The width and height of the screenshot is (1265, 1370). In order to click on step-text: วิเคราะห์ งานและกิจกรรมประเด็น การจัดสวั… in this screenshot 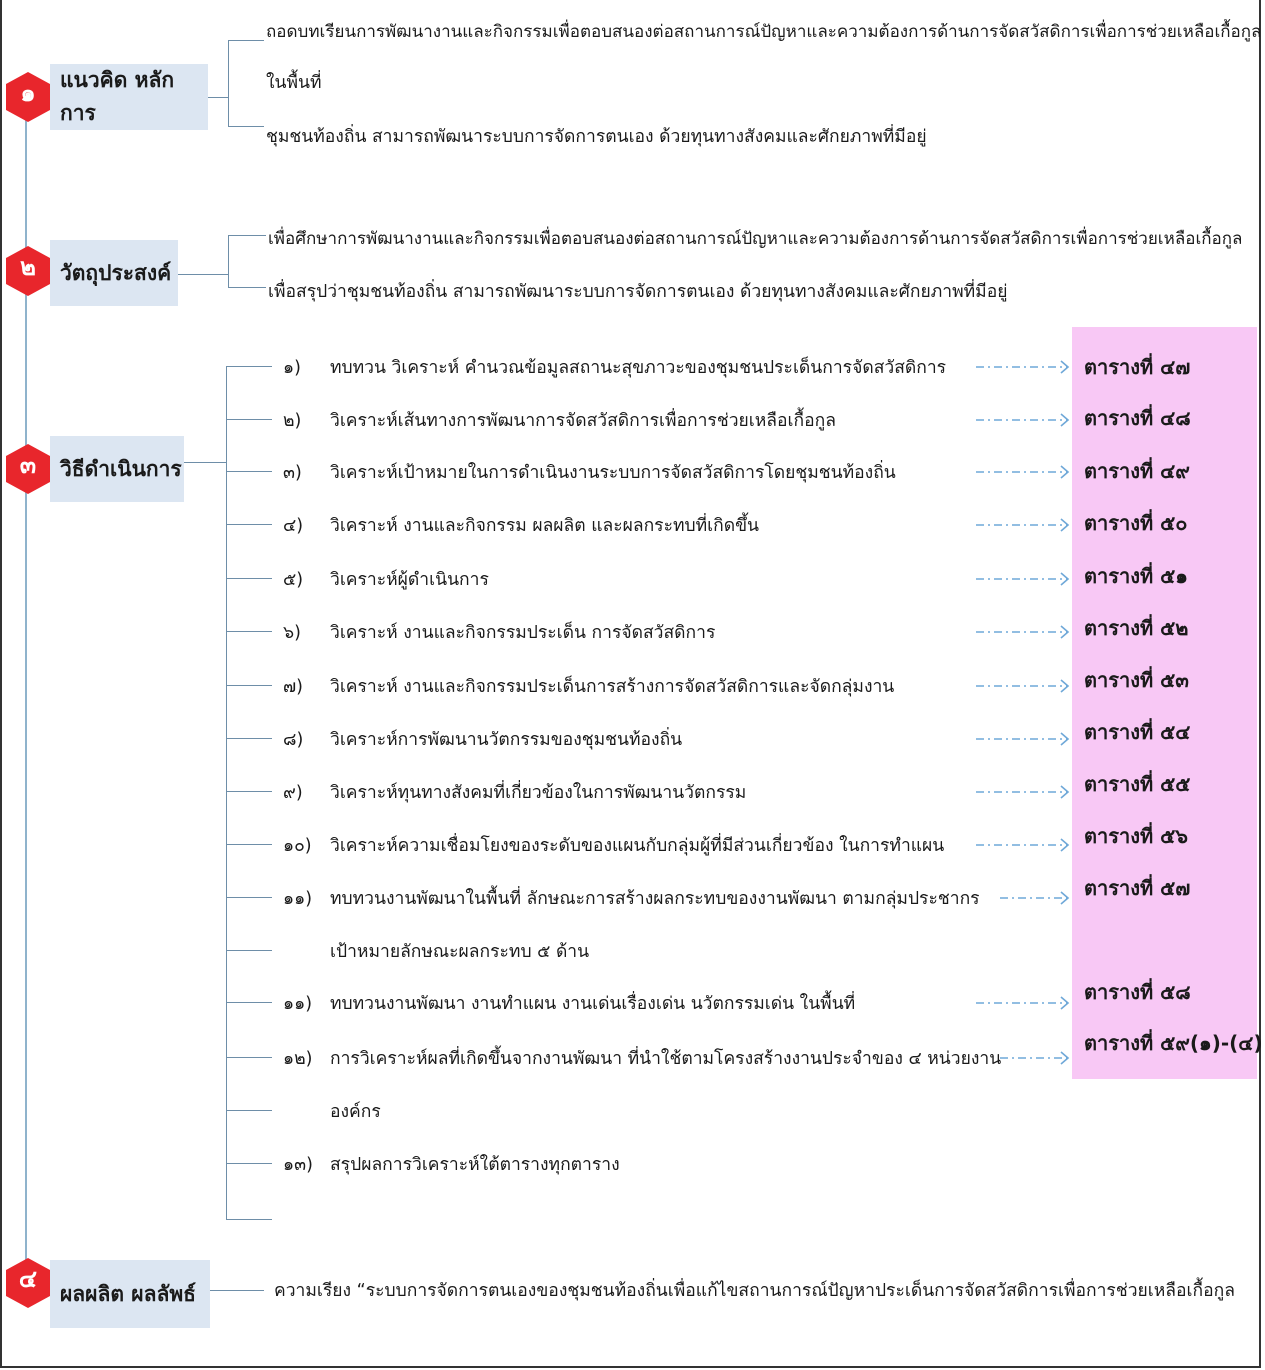, I will do `click(523, 633)`.